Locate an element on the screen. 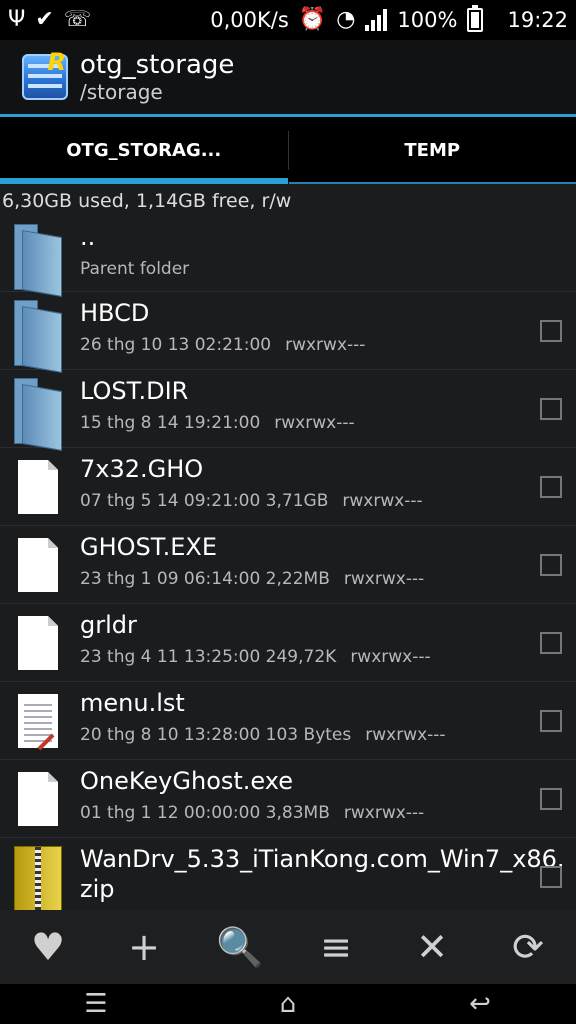 The width and height of the screenshot is (576, 1024). file-name: 7x32.GHO is located at coordinates (142, 469).